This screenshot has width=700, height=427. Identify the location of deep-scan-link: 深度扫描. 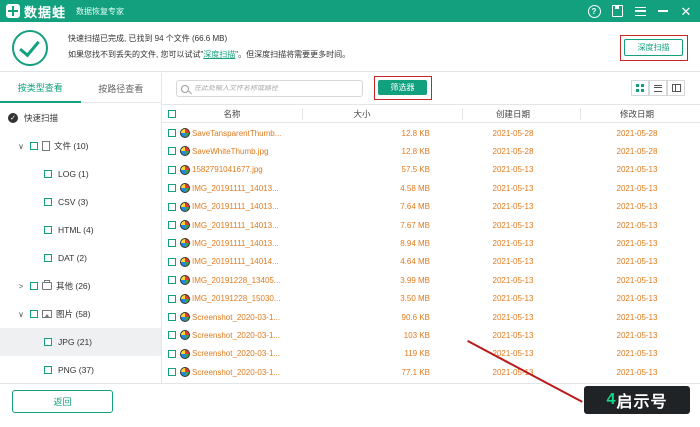
(219, 54).